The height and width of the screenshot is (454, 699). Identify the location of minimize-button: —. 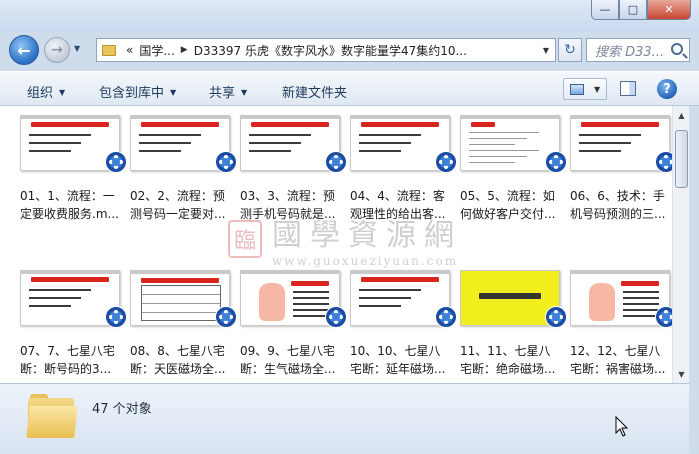
(605, 10).